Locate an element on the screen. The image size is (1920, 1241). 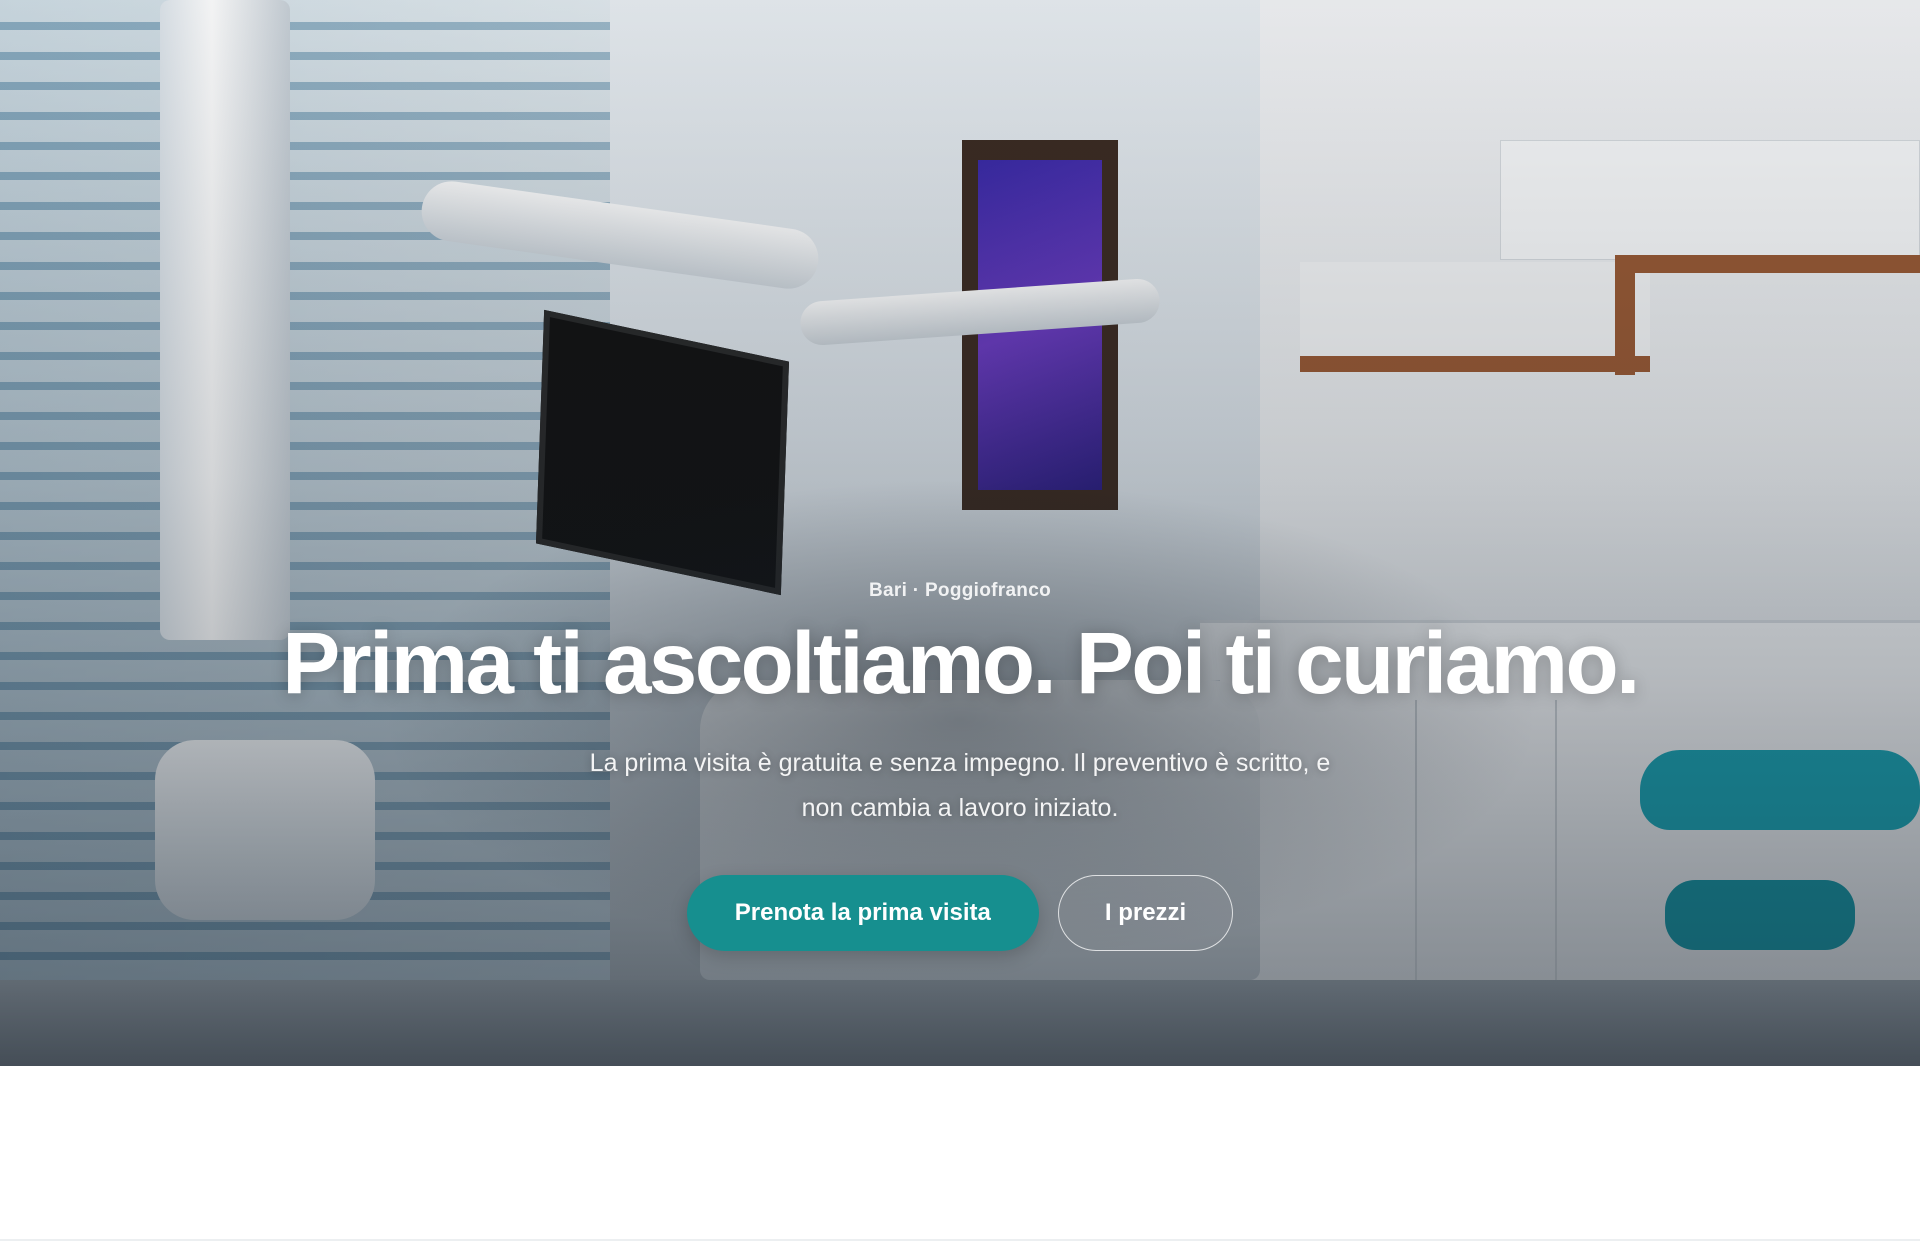
location-eyebrow: Bari · Poggiofranco is located at coordinates (960, 590).